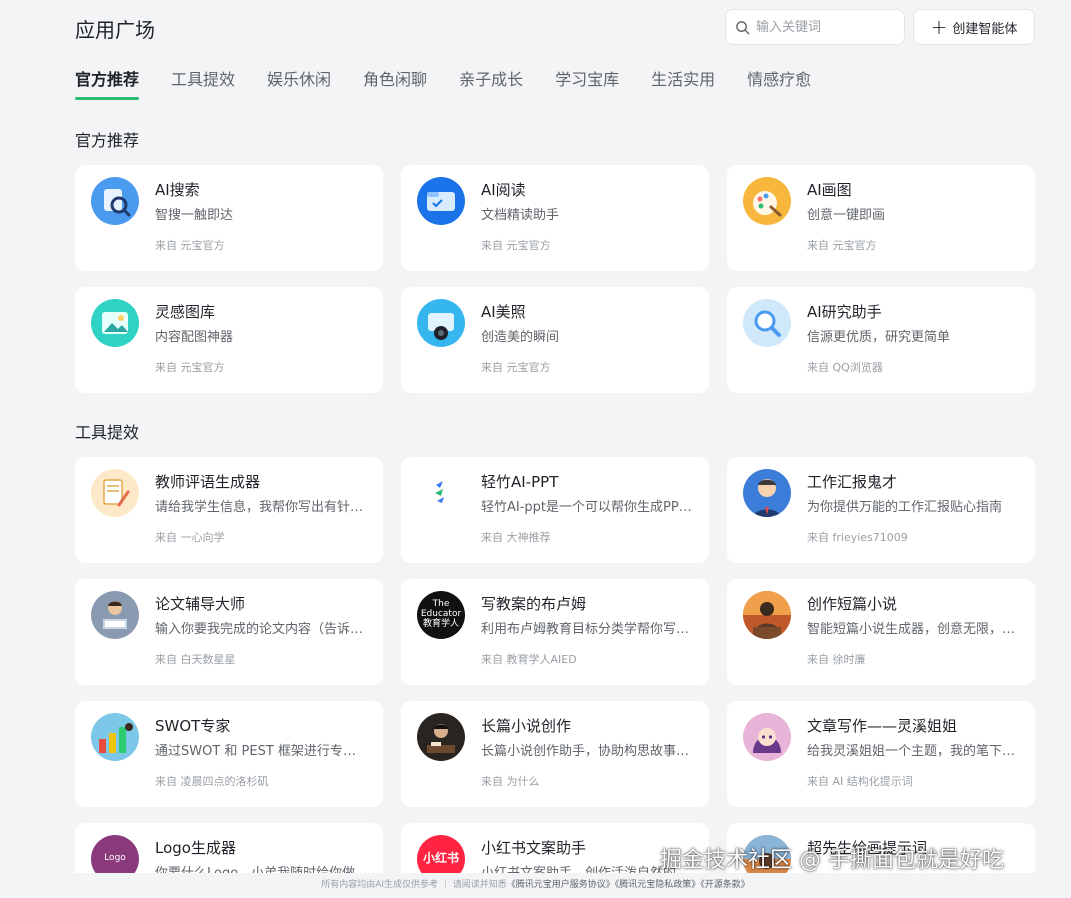 The image size is (1071, 898). Describe the element at coordinates (115, 737) in the screenshot. I see `business-chart-icon` at that location.